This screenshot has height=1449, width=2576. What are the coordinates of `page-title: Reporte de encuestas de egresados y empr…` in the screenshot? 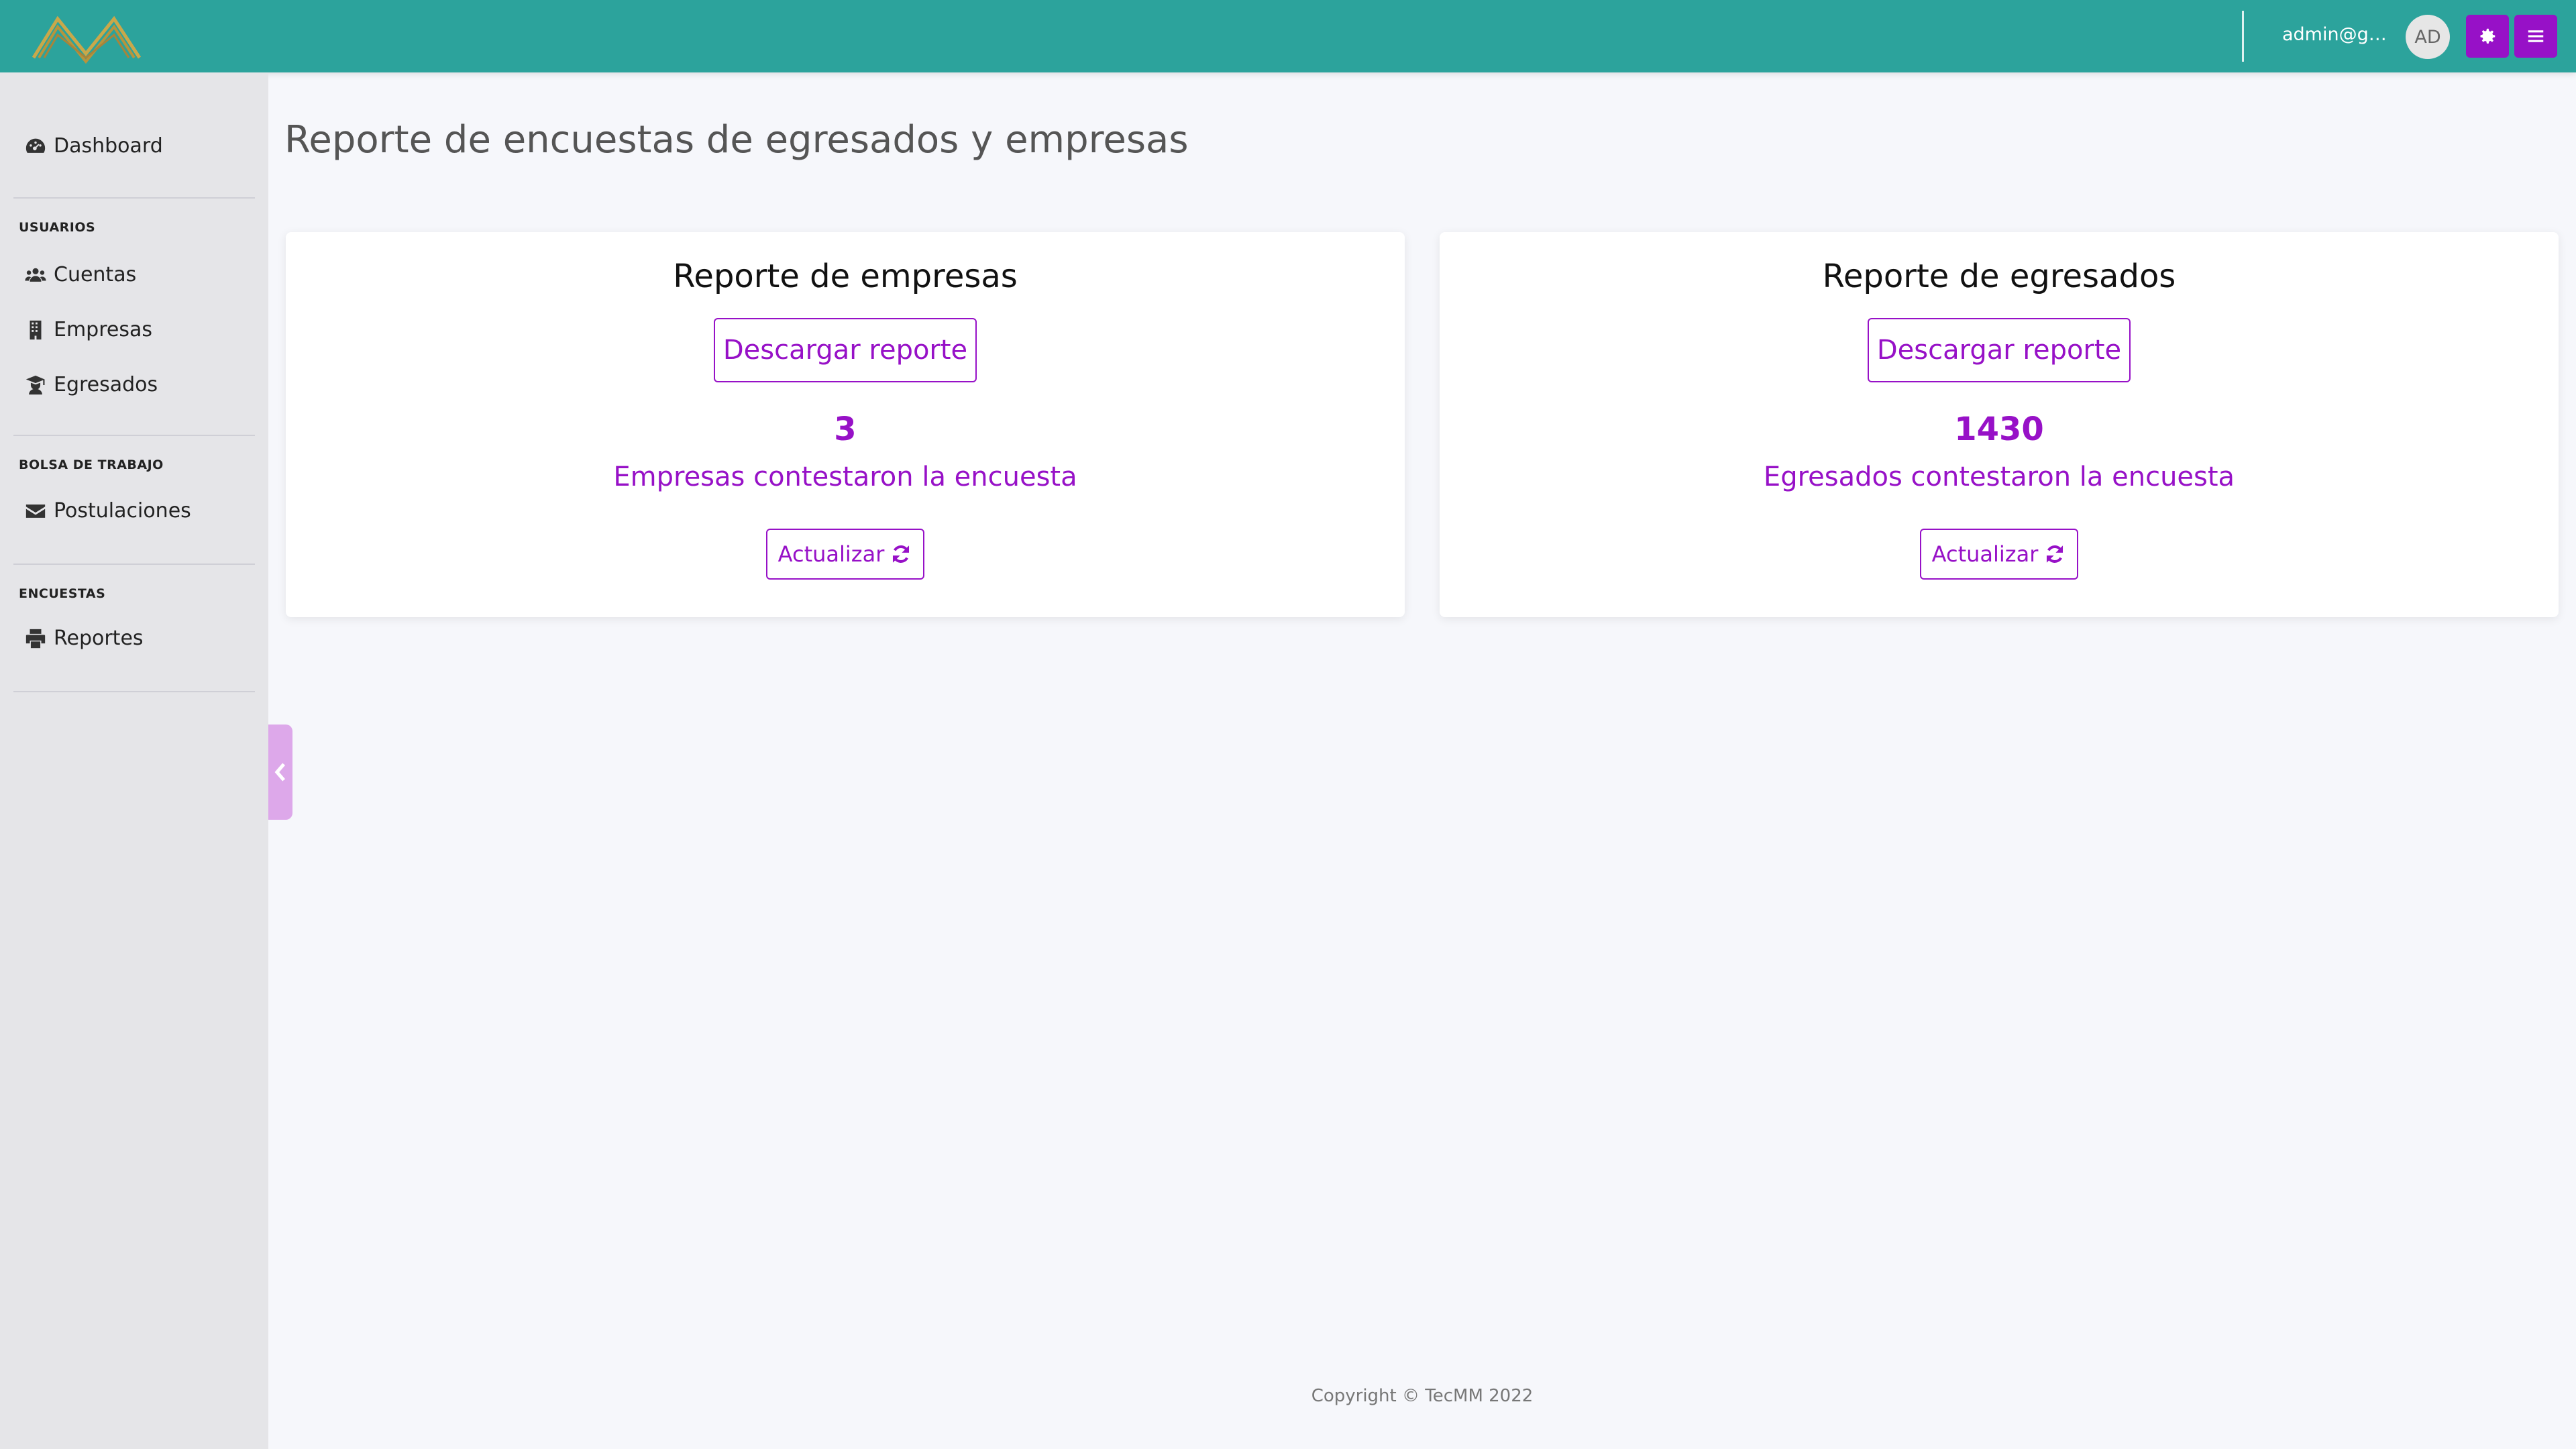 It's located at (736, 140).